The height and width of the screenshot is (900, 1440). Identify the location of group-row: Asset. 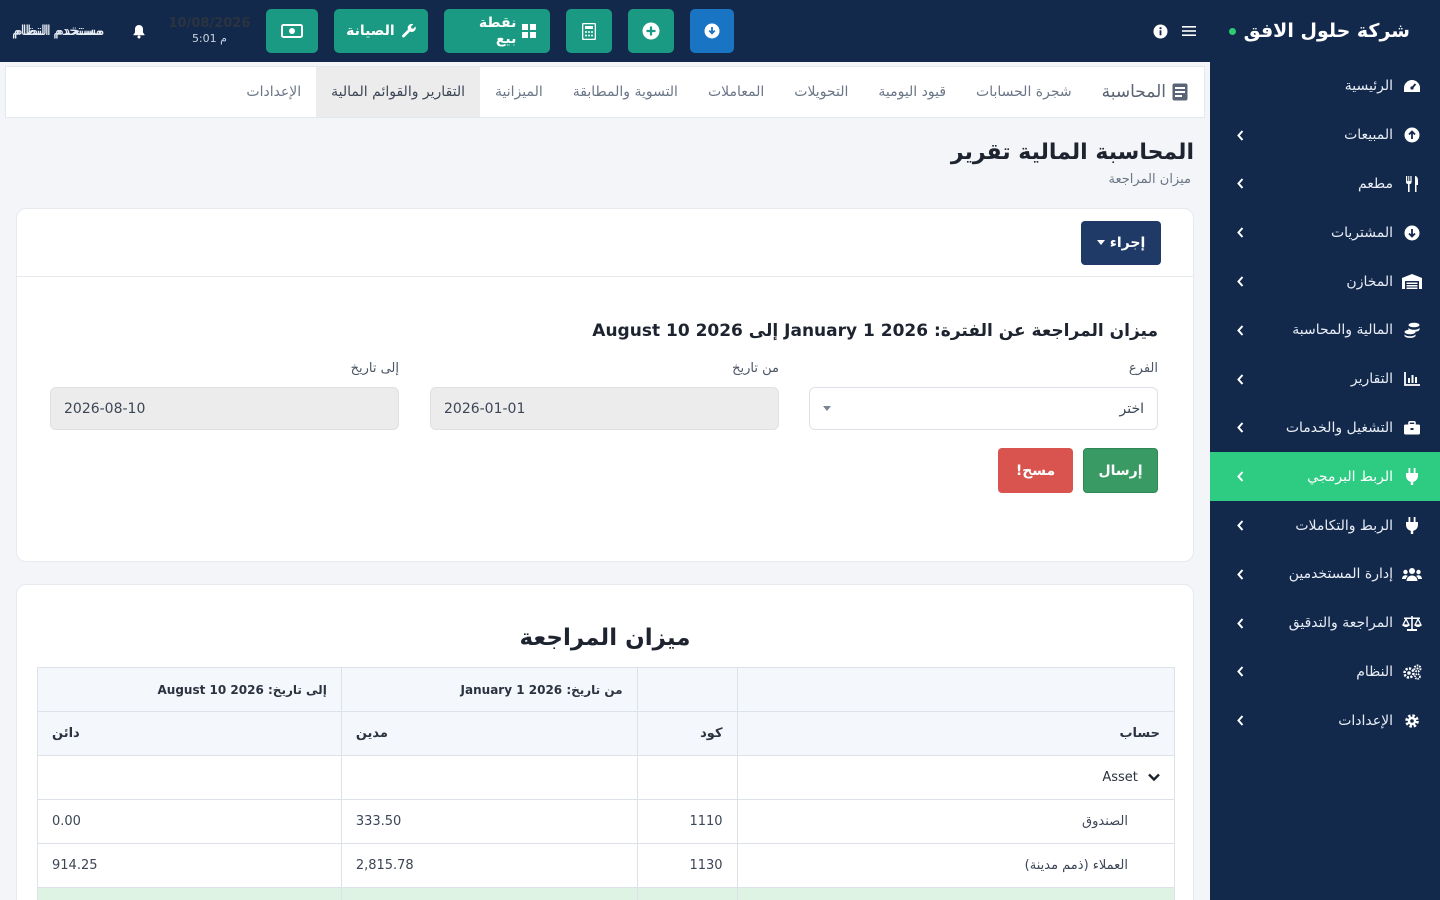
(606, 777).